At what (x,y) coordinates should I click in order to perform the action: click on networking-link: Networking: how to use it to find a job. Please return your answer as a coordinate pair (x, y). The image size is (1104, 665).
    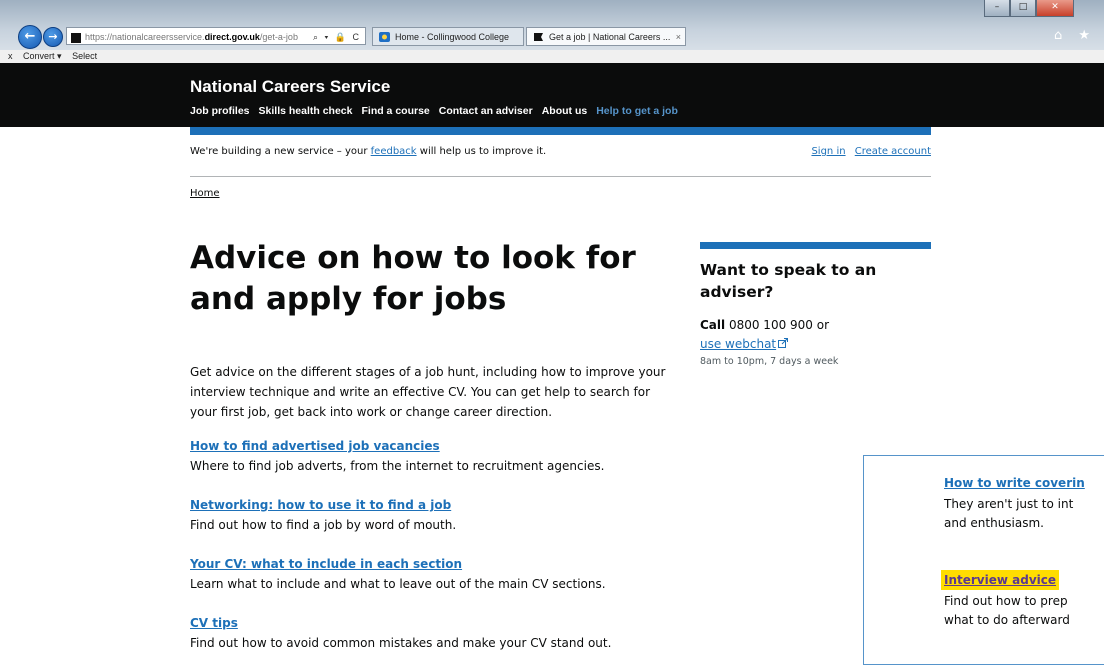
    Looking at the image, I should click on (450, 505).